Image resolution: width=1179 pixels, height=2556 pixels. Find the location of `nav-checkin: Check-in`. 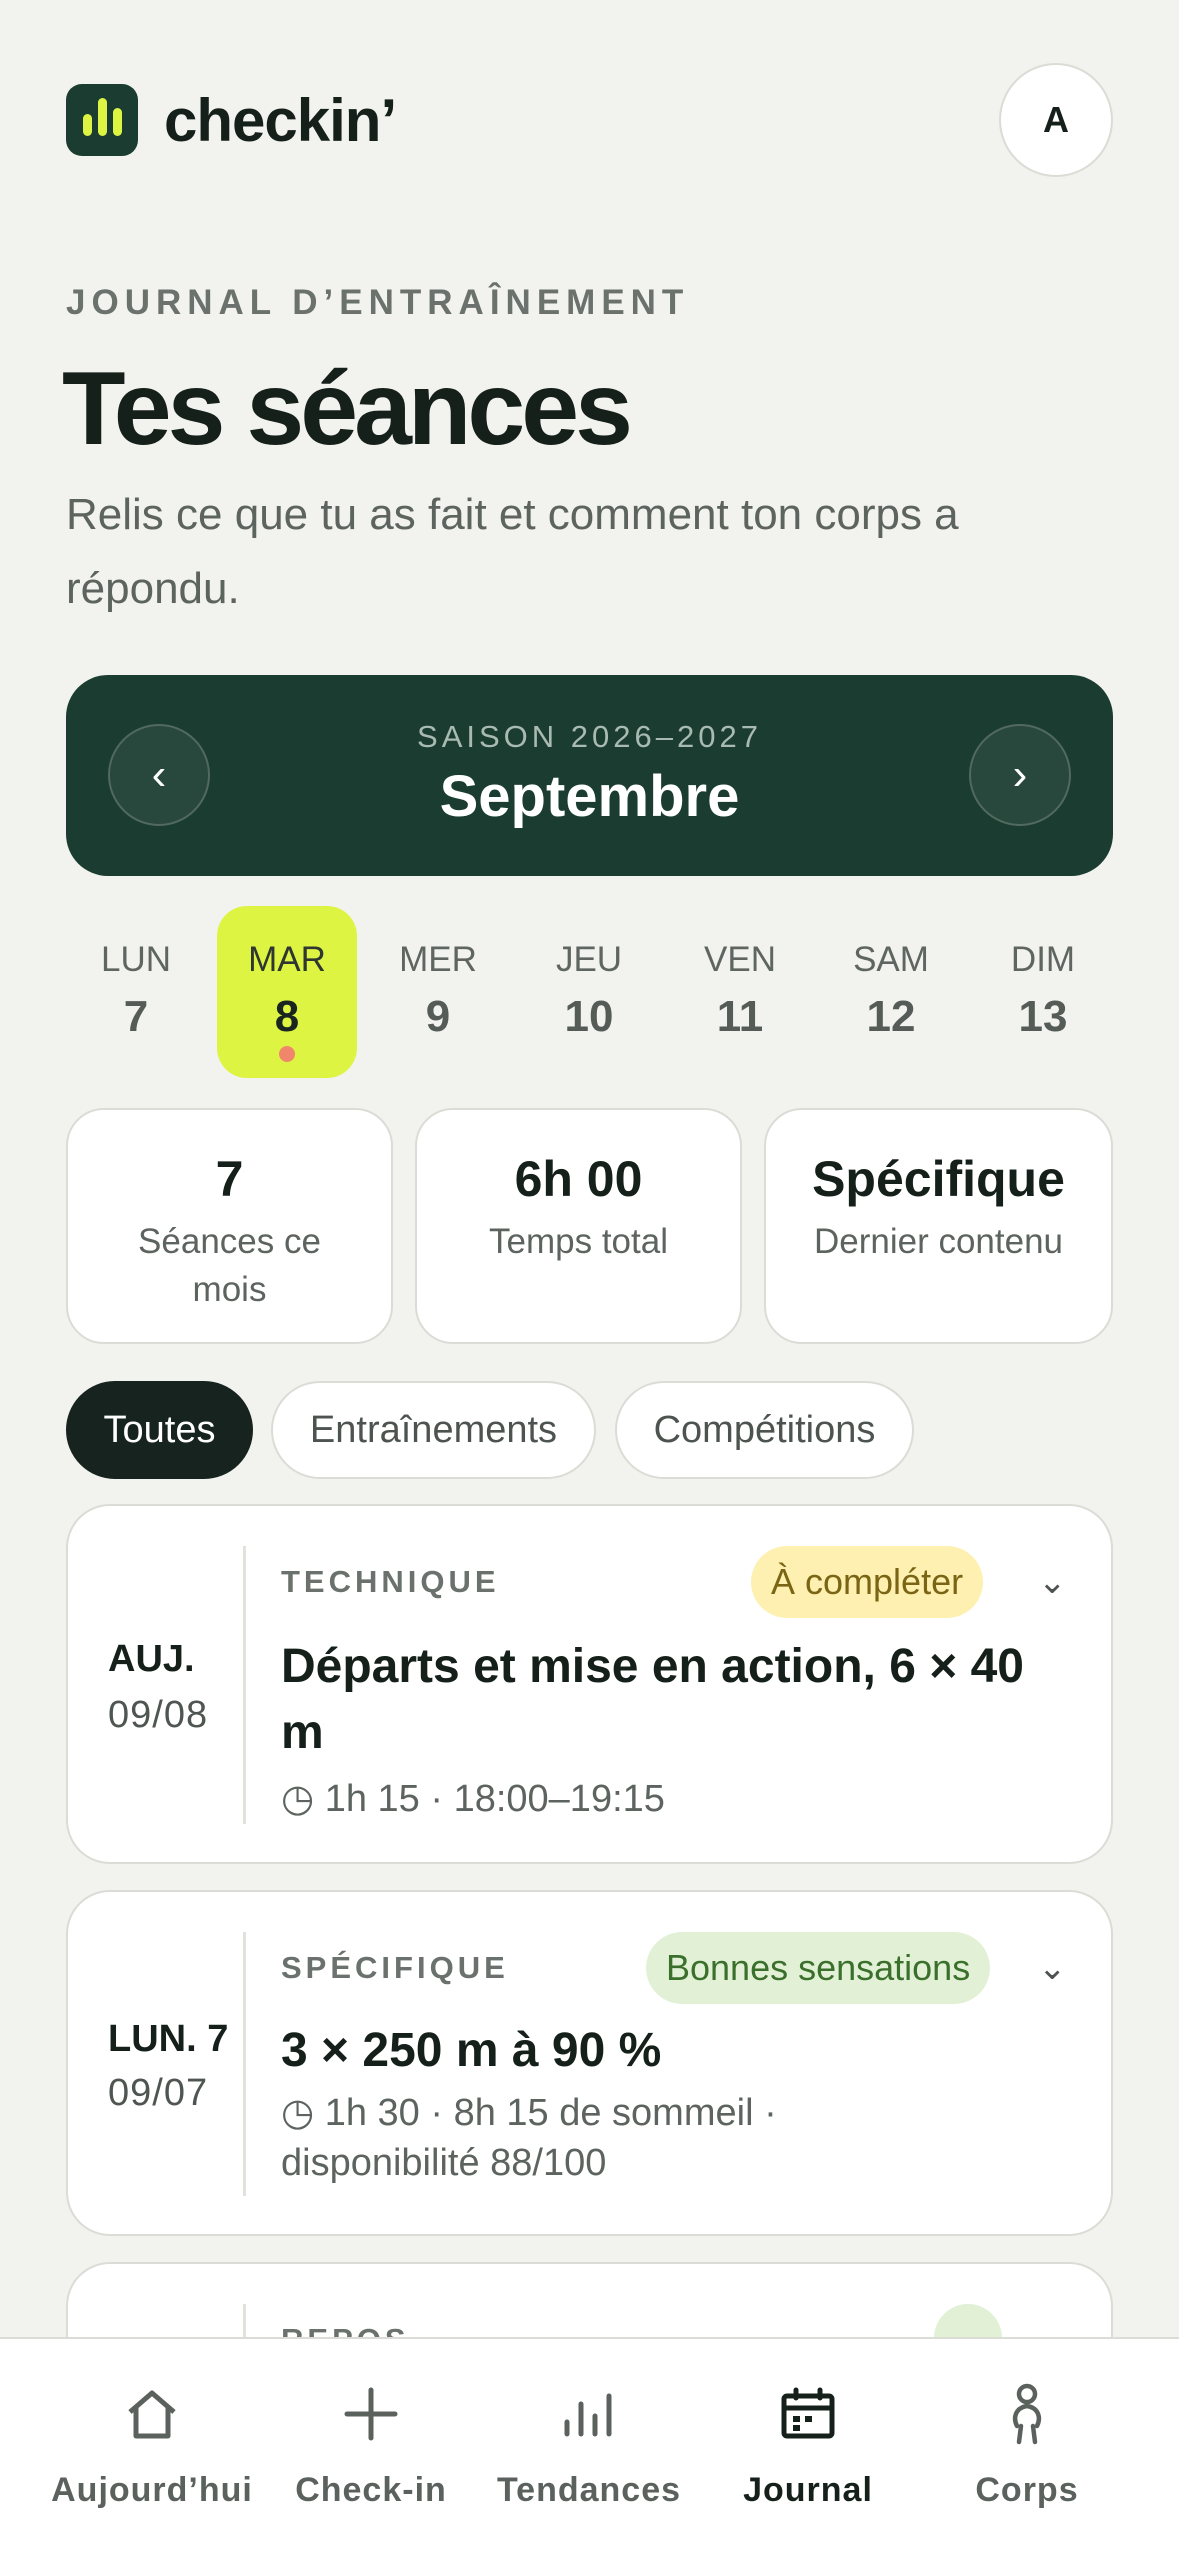

nav-checkin: Check-in is located at coordinates (371, 2444).